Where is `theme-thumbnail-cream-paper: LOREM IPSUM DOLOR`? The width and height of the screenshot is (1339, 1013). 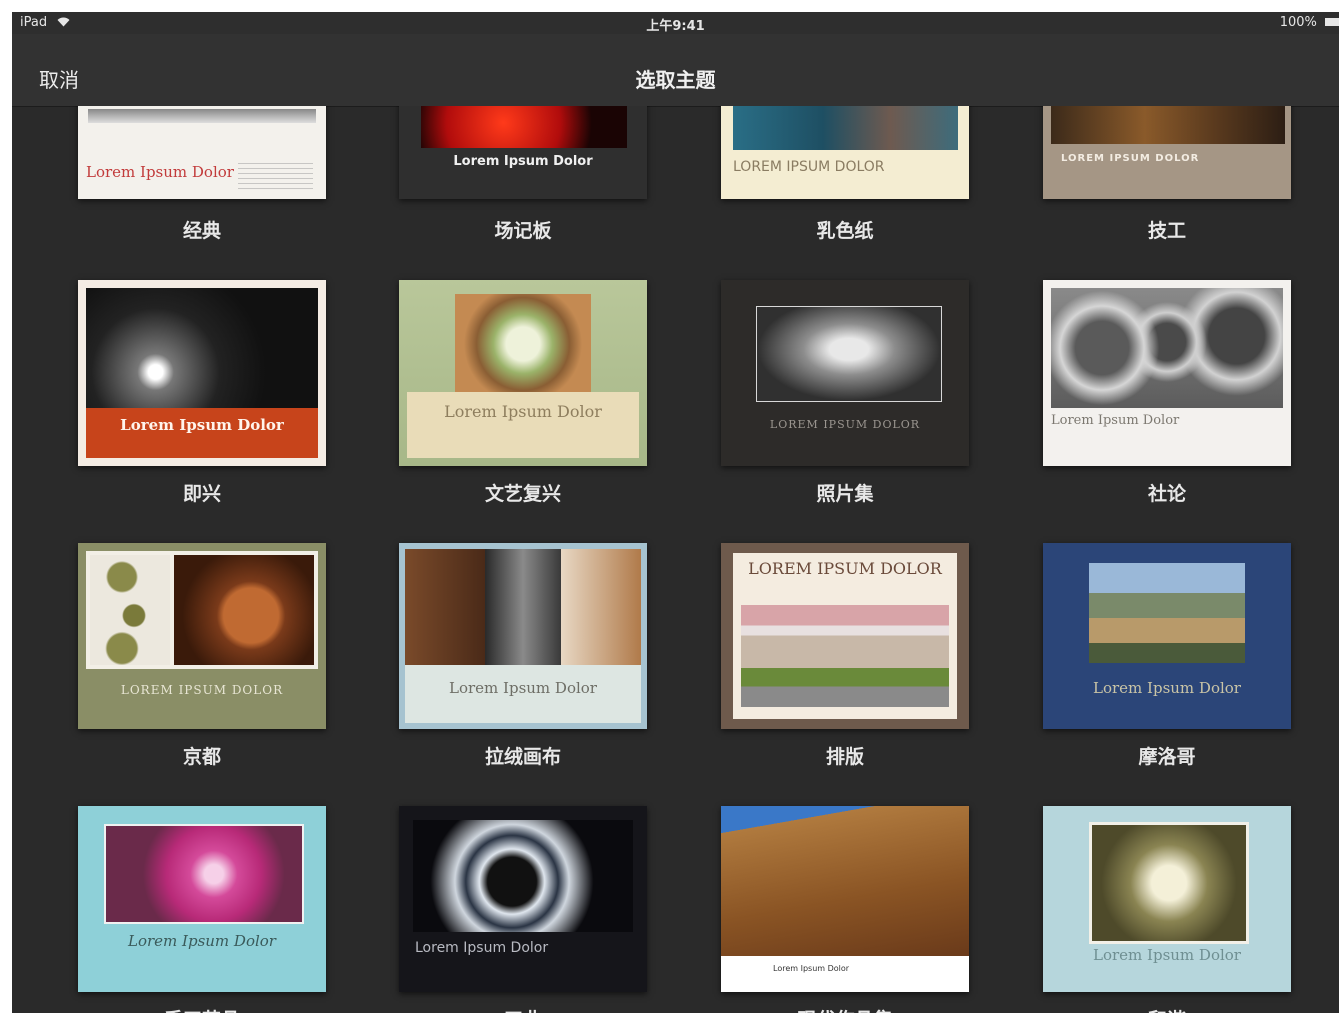
theme-thumbnail-cream-paper: LOREM IPSUM DOLOR is located at coordinates (845, 152).